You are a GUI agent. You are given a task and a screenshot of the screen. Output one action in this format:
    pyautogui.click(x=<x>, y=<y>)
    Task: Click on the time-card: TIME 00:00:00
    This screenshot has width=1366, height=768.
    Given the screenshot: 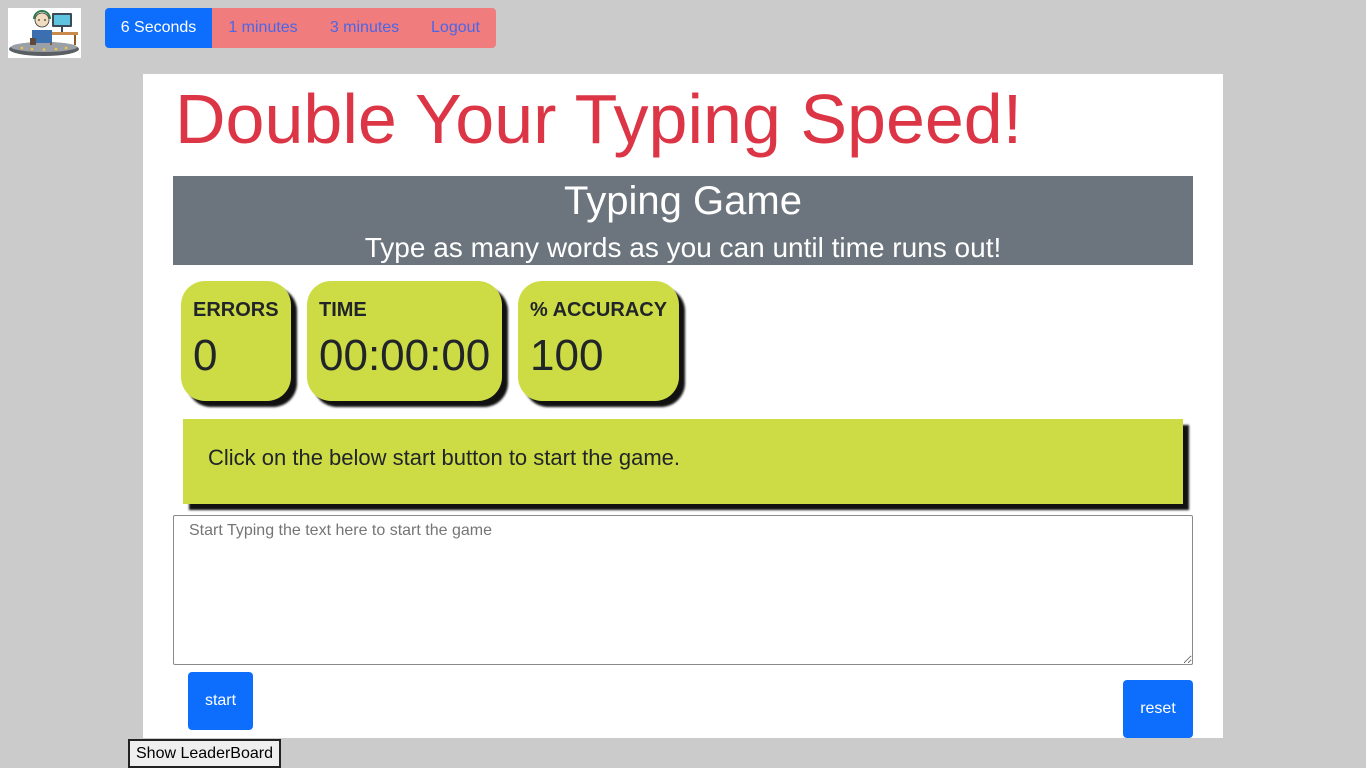 What is the action you would take?
    pyautogui.click(x=404, y=341)
    